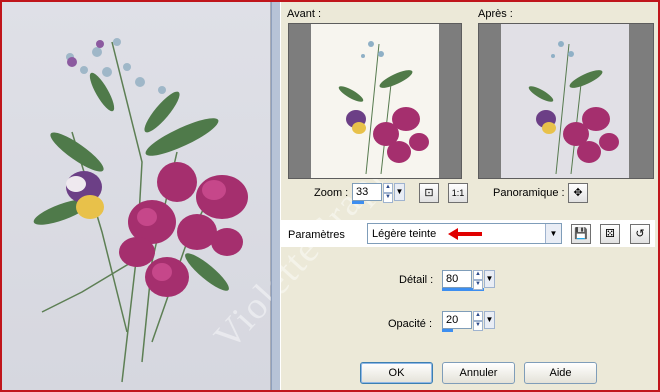 This screenshot has width=660, height=392. I want to click on cancel-button: Annuler, so click(478, 373).